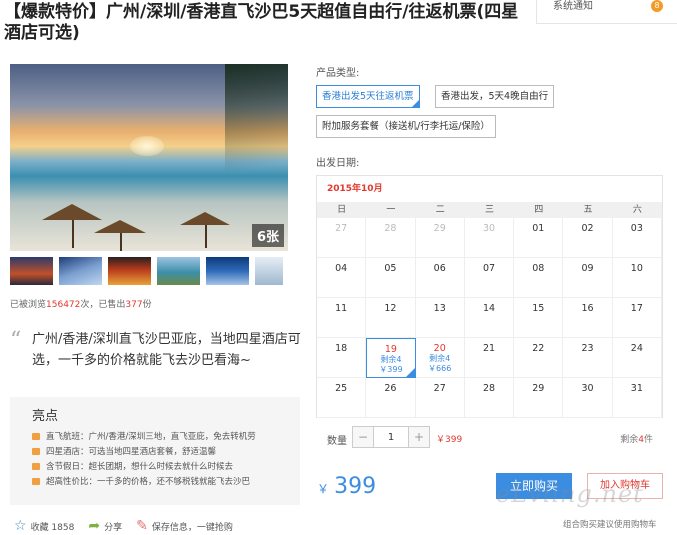 Image resolution: width=677 pixels, height=535 pixels. Describe the element at coordinates (637, 238) in the screenshot. I see `calendar-day: 03` at that location.